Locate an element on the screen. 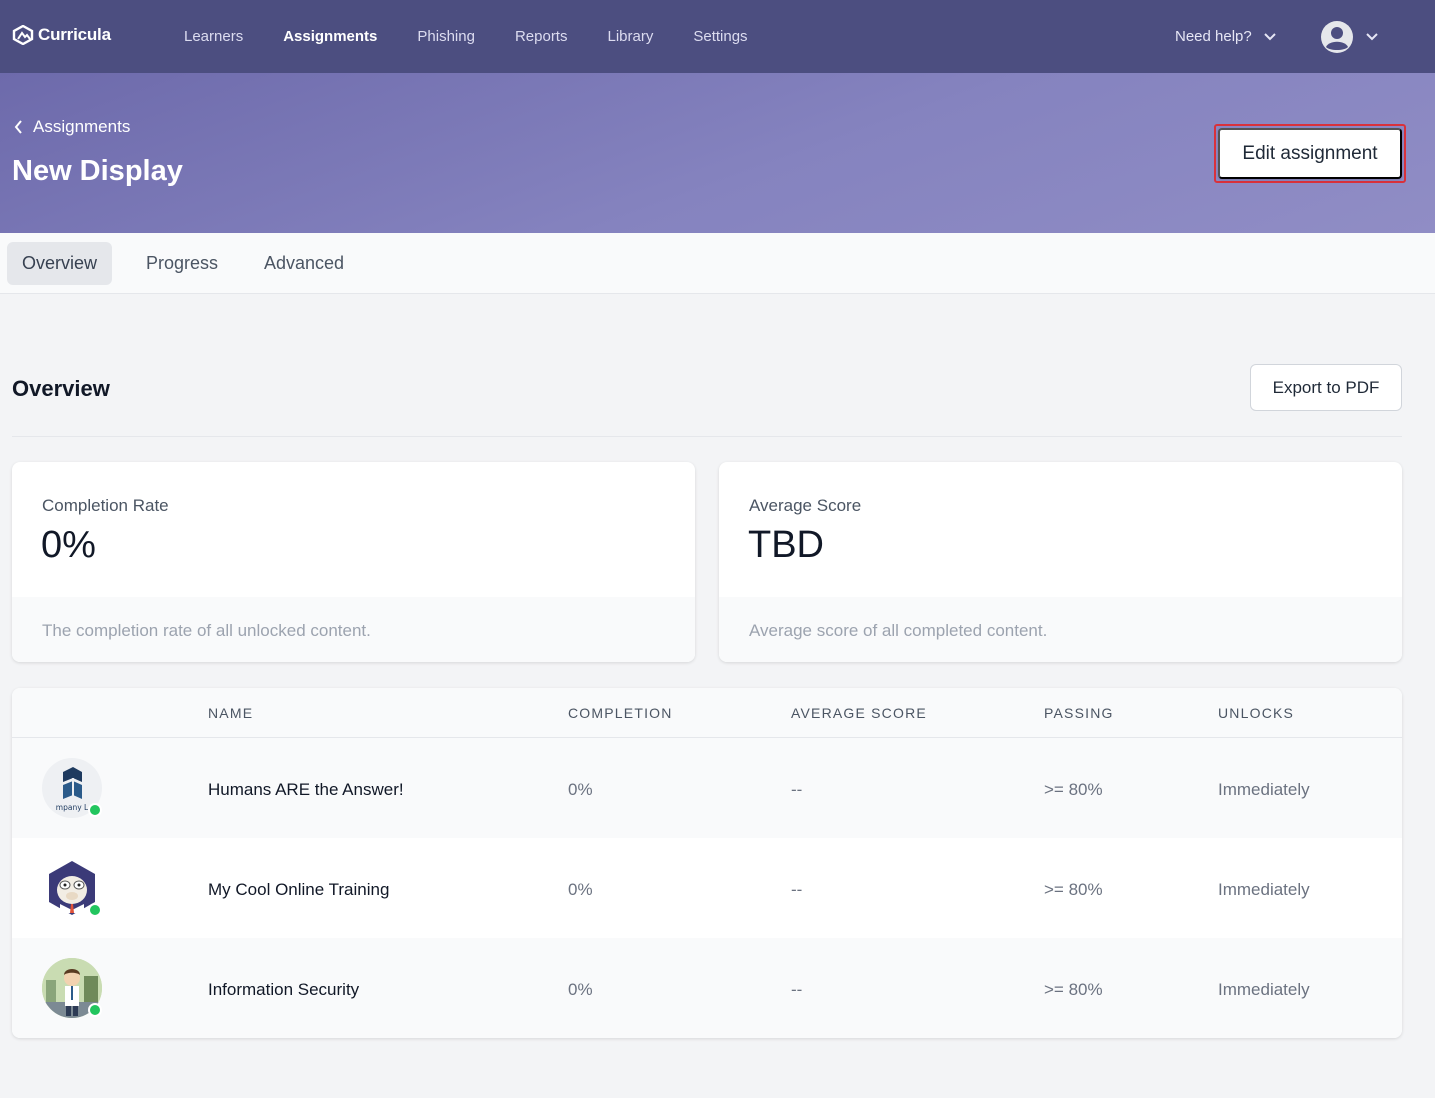 The height and width of the screenshot is (1098, 1435). user-menu is located at coordinates (1349, 37).